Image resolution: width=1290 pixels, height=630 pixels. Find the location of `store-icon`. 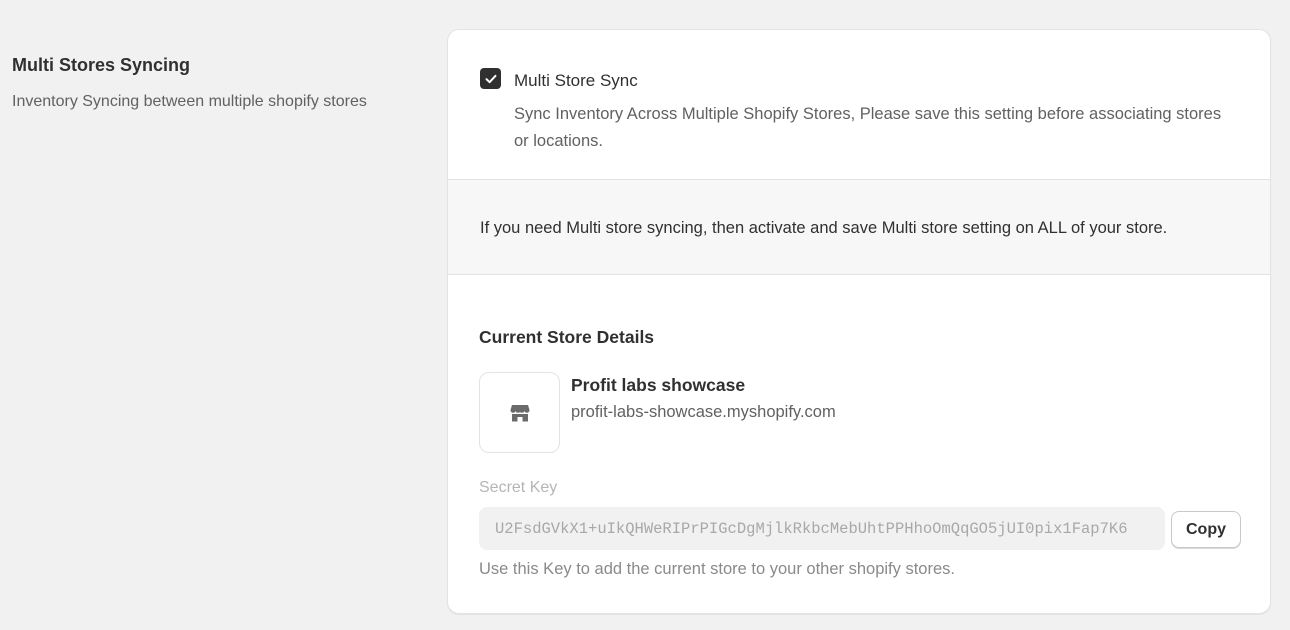

store-icon is located at coordinates (519, 412).